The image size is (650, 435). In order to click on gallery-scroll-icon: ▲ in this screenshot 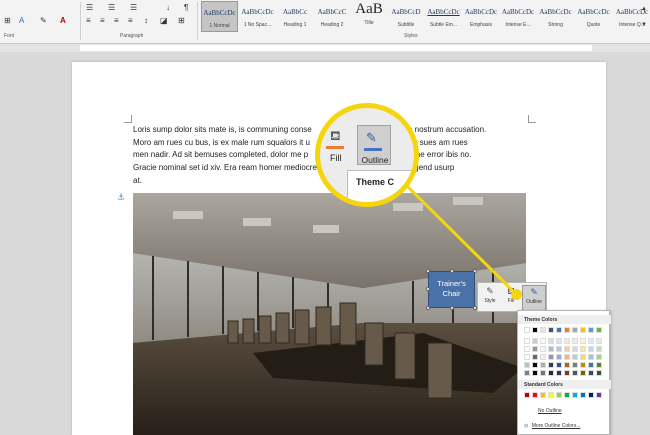, I will do `click(644, 9)`.